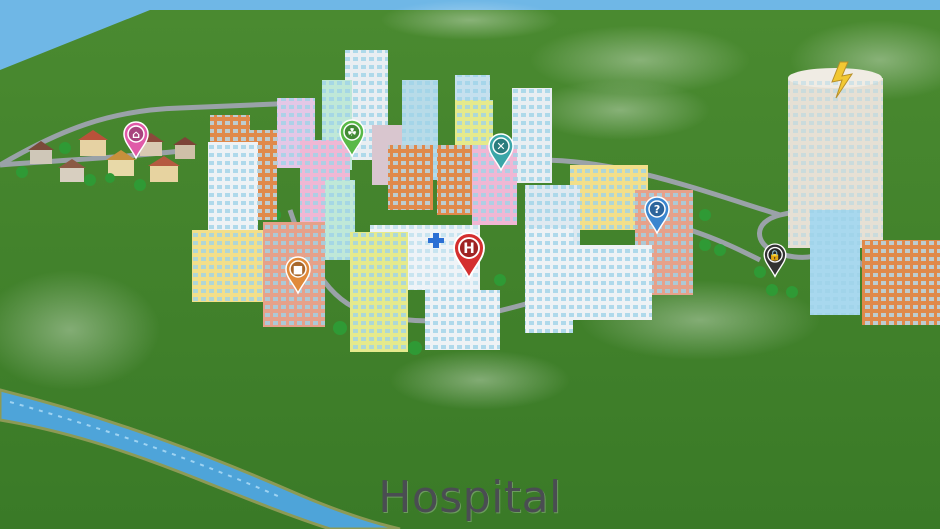 This screenshot has height=529, width=940. I want to click on shop-pin-glyph: ■, so click(298, 269).